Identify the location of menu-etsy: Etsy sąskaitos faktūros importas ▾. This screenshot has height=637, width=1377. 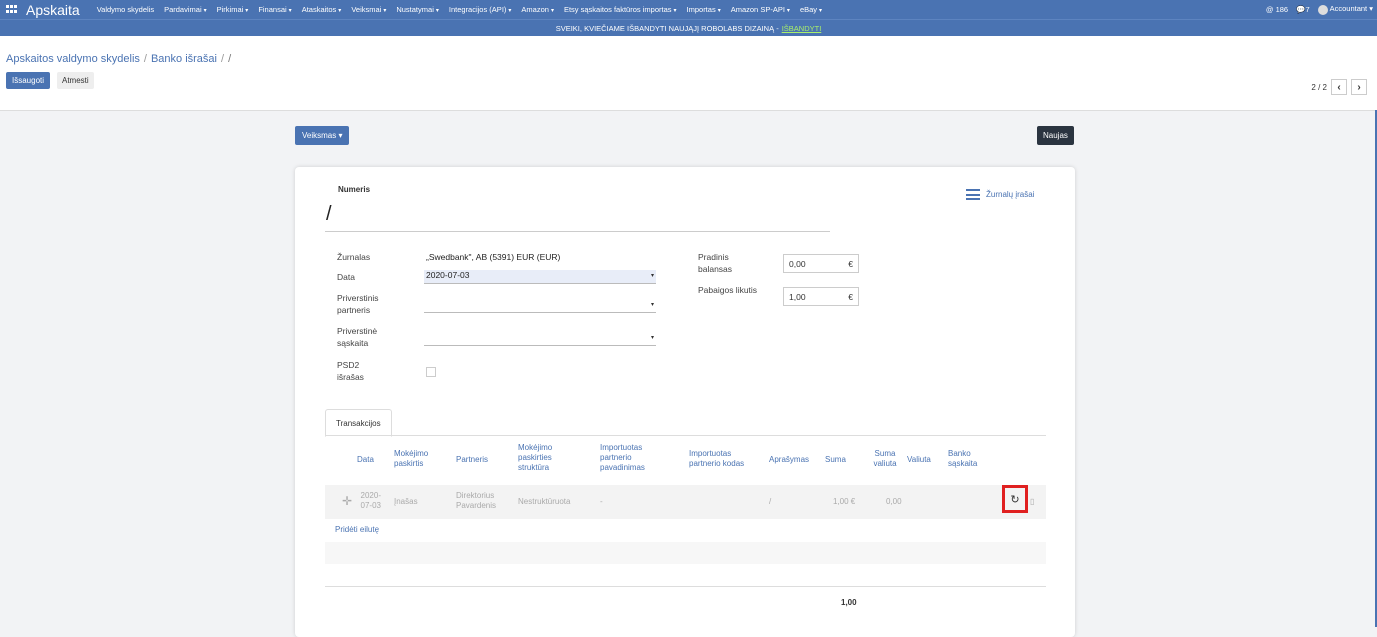
(620, 9).